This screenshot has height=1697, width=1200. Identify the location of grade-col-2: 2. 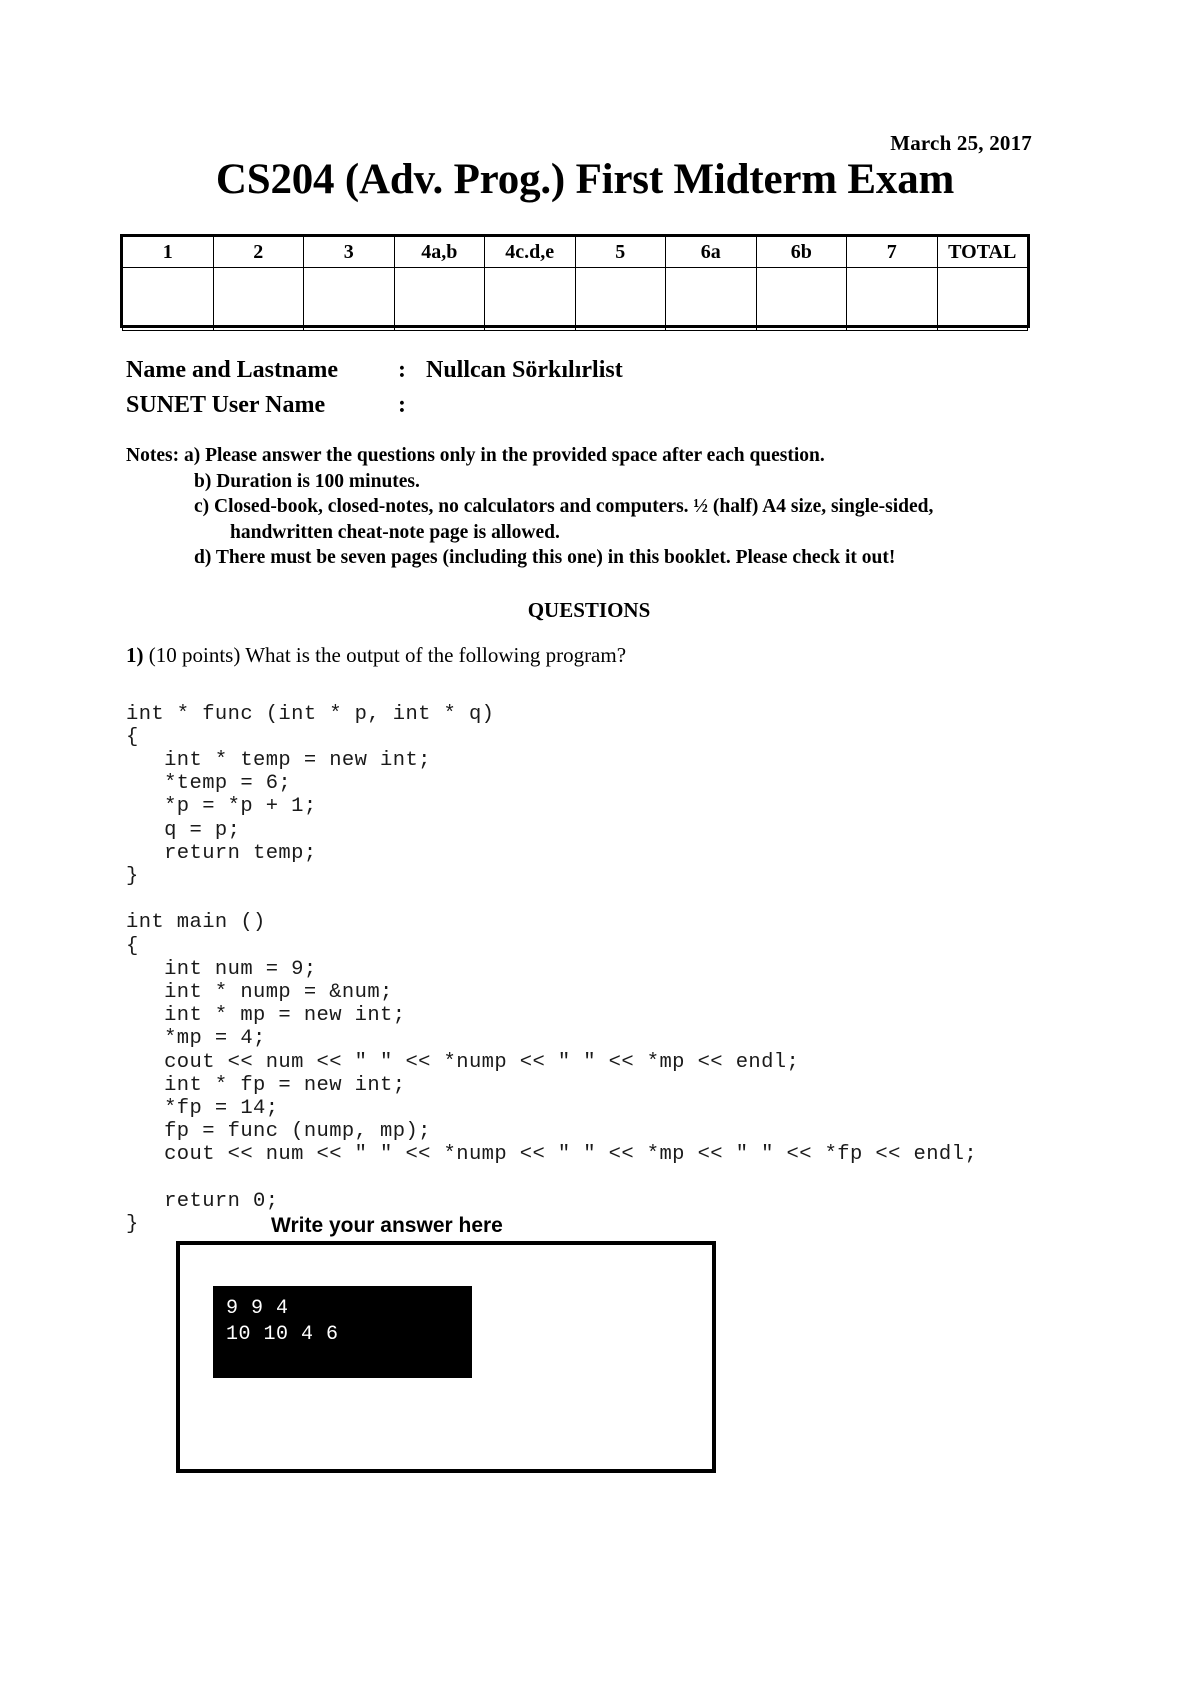
(258, 252).